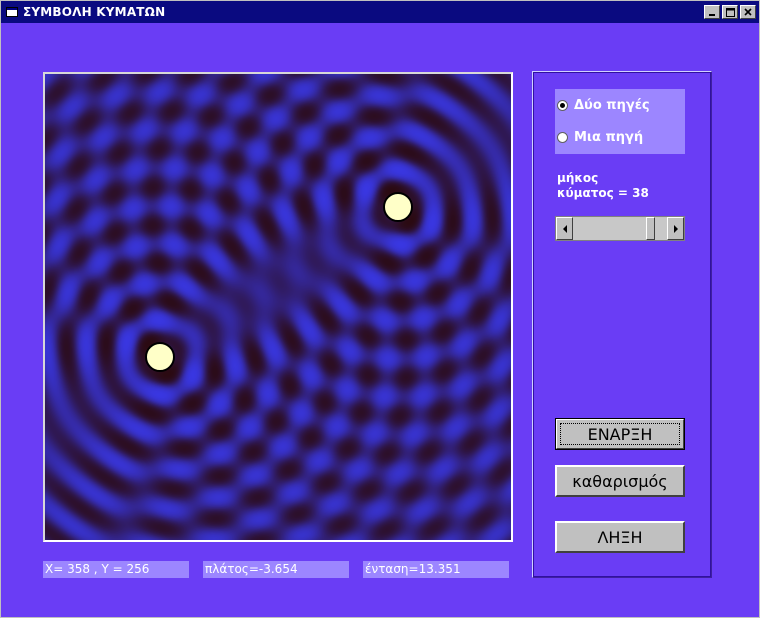 The width and height of the screenshot is (760, 618). What do you see at coordinates (12, 12) in the screenshot?
I see `app-icon` at bounding box center [12, 12].